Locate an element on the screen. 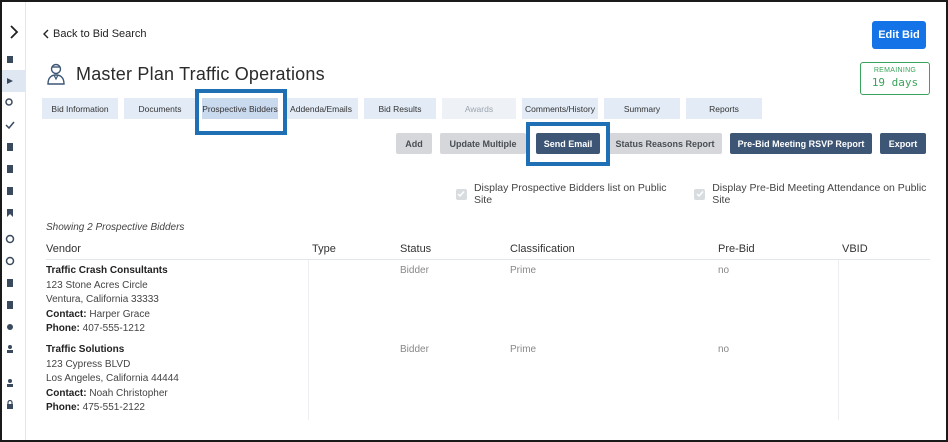 The image size is (948, 442). tab-bid-information: Bid Information is located at coordinates (80, 108).